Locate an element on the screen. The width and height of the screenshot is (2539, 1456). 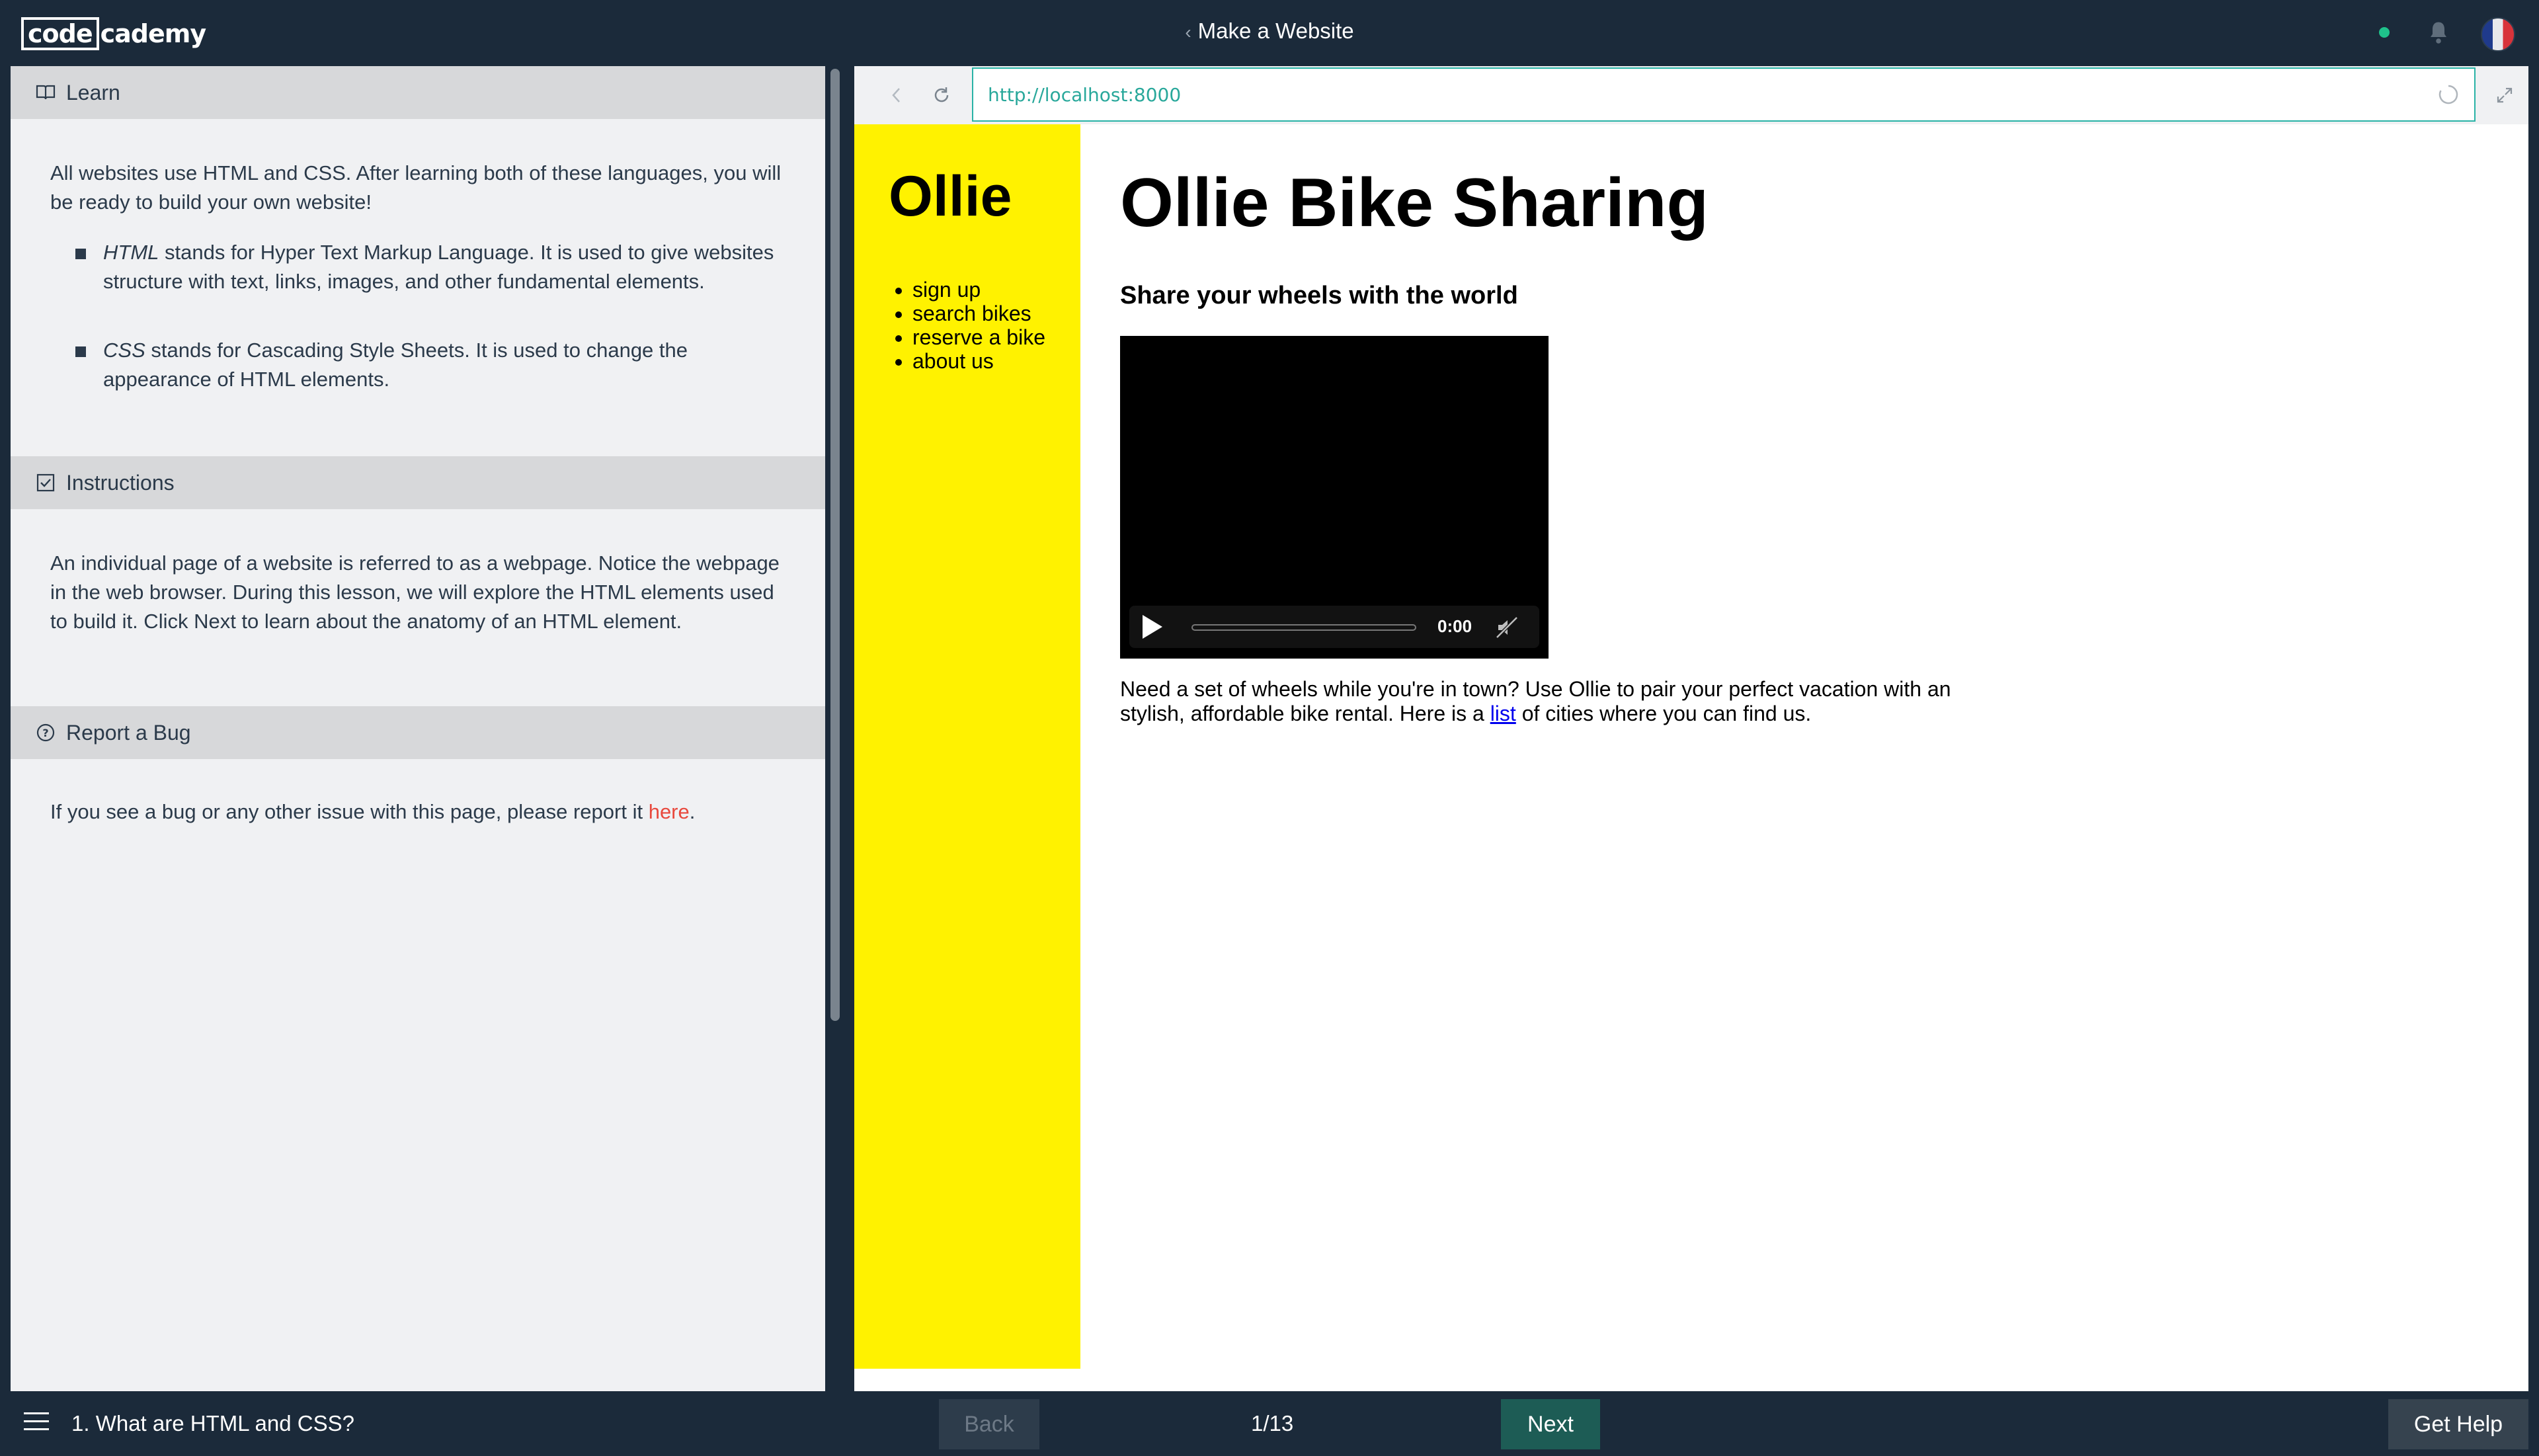
term-html: HTML is located at coordinates (131, 252).